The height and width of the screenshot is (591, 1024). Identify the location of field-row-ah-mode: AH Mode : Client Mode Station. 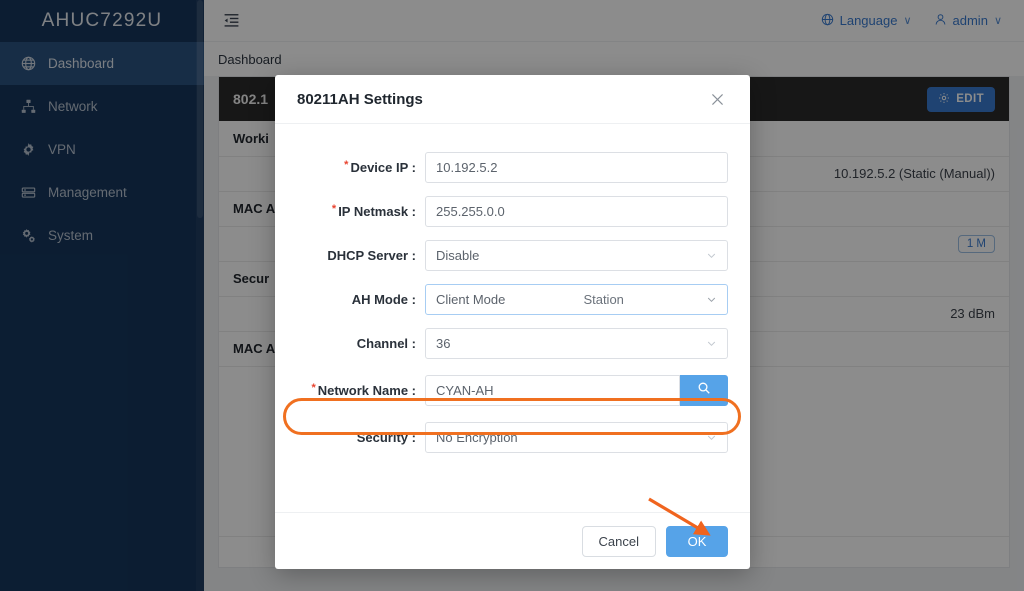
(512, 299).